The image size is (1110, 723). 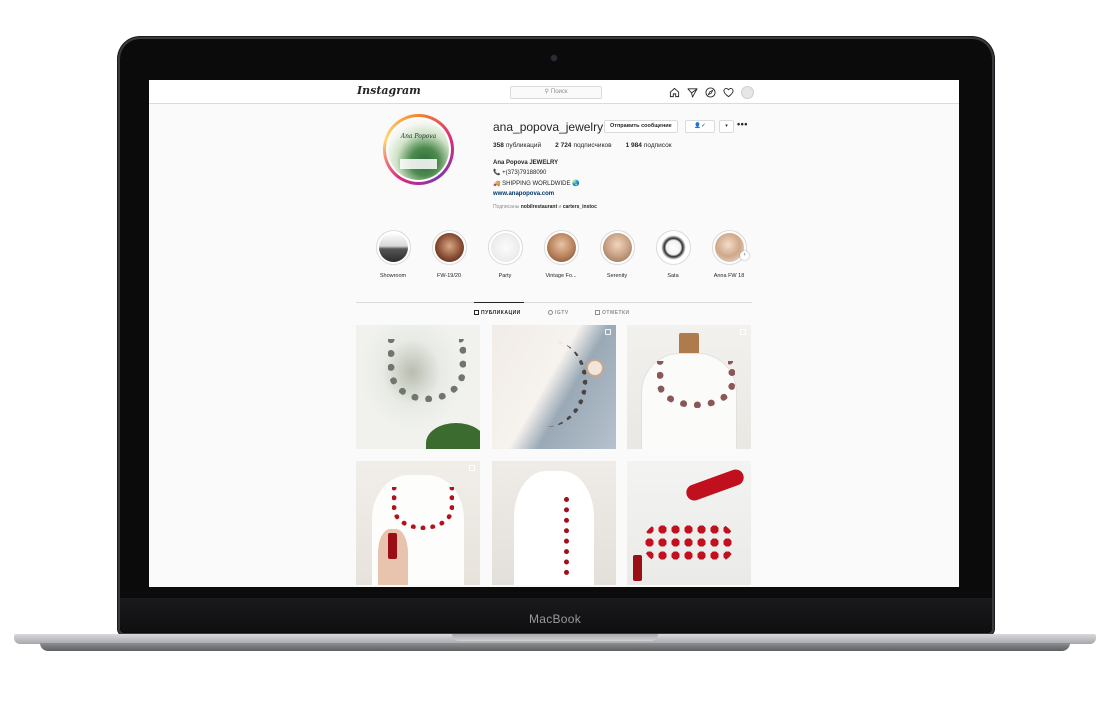 I want to click on highlight-label: FW-19/20, so click(x=449, y=276).